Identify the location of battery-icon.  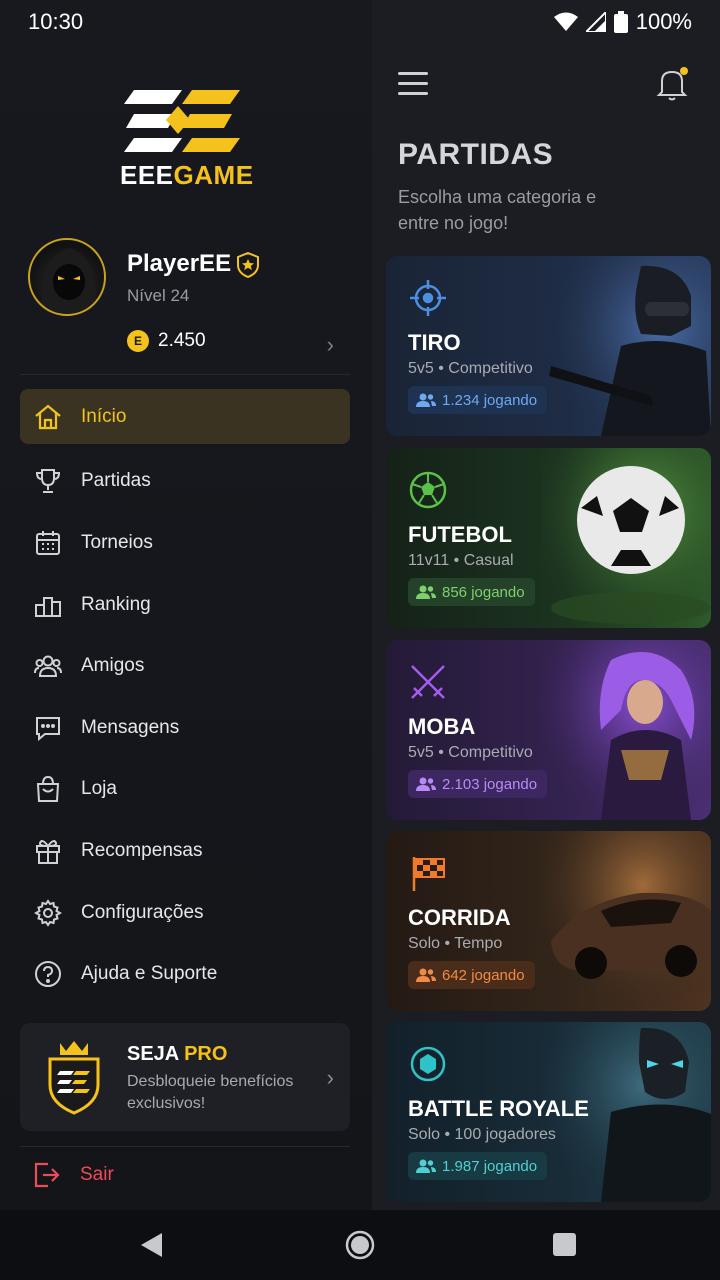
(620, 22).